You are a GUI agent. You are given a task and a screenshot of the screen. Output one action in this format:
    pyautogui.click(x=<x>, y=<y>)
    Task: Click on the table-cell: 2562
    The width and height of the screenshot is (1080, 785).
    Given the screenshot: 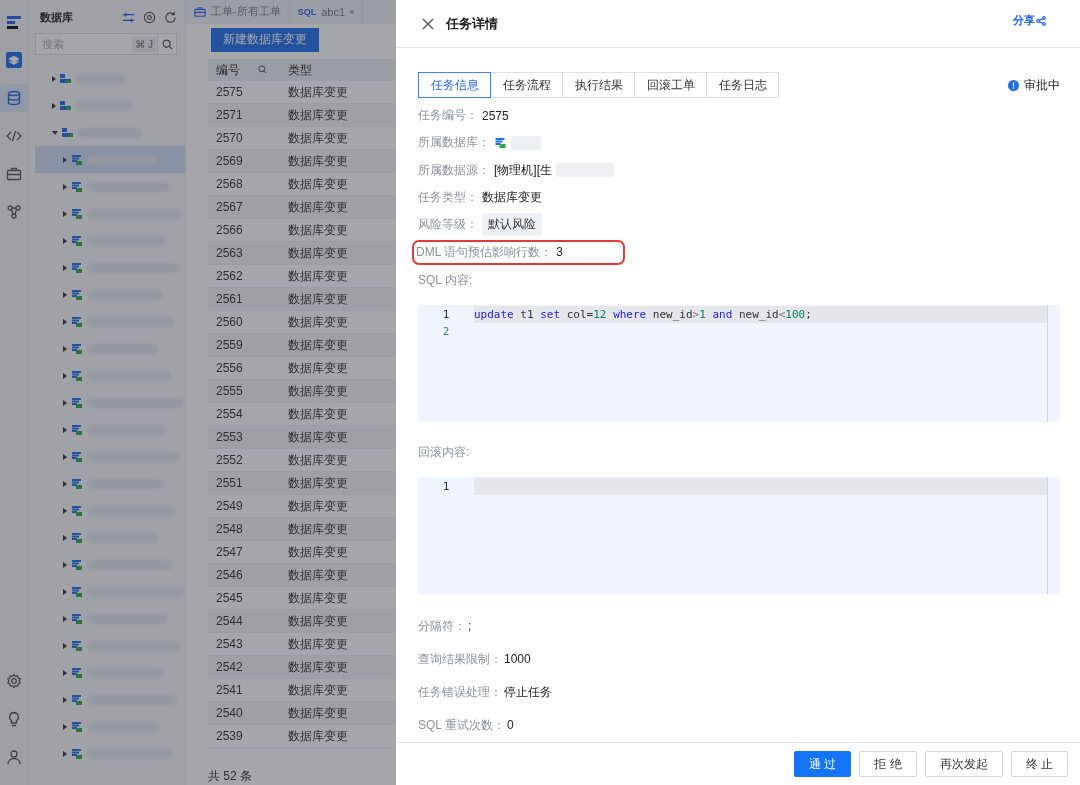 What is the action you would take?
    pyautogui.click(x=244, y=276)
    